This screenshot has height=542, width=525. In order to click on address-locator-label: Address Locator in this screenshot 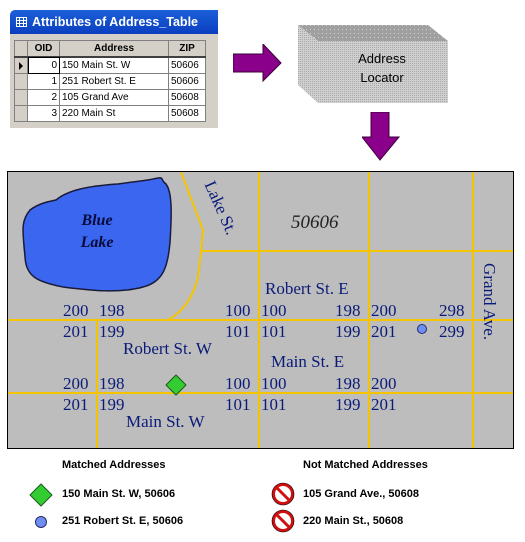, I will do `click(382, 68)`.